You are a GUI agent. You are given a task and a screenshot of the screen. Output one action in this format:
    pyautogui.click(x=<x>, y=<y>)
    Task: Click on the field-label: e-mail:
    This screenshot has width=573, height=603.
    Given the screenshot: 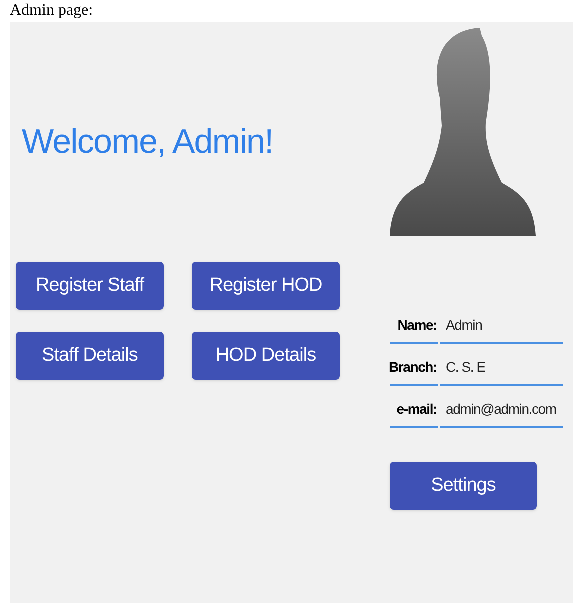 What is the action you would take?
    pyautogui.click(x=414, y=410)
    